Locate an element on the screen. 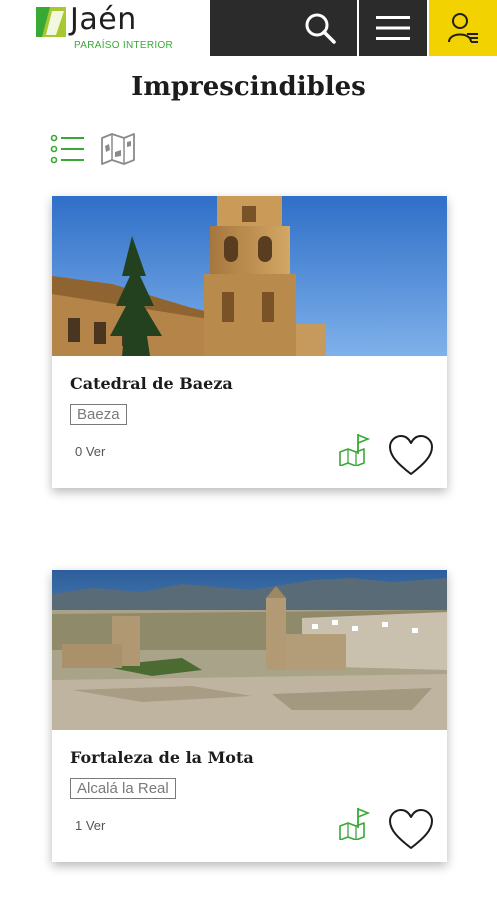 The width and height of the screenshot is (497, 900). logo-name: Jaén is located at coordinates (103, 19).